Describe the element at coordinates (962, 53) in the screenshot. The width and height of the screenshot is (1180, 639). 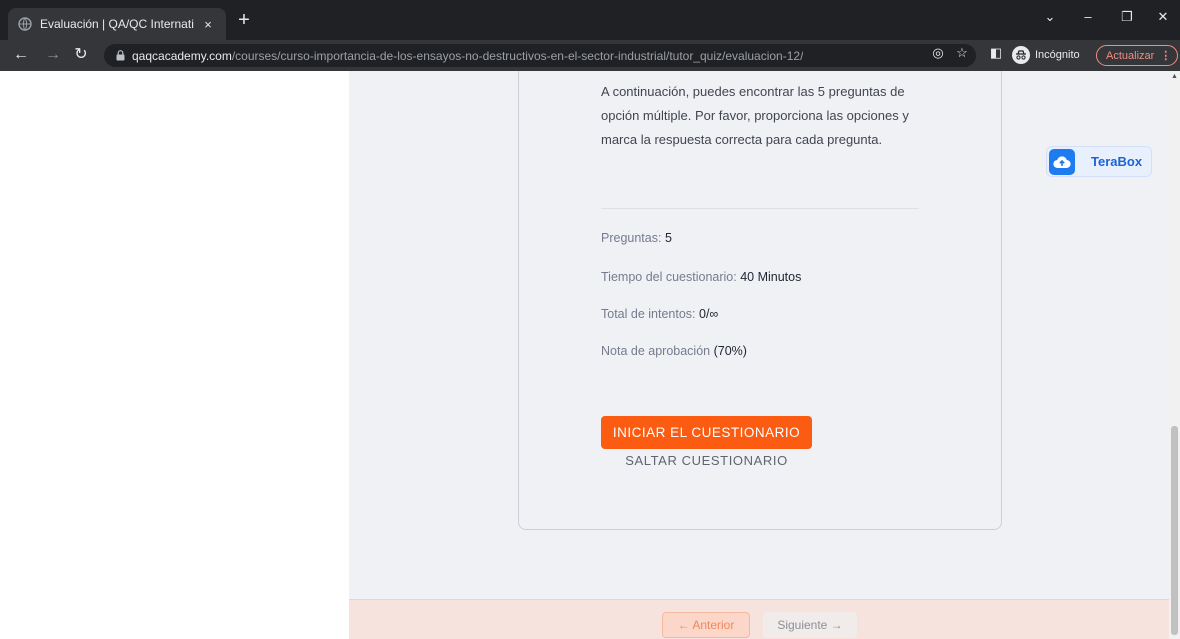
I see `bookmark-star-icon: ☆` at that location.